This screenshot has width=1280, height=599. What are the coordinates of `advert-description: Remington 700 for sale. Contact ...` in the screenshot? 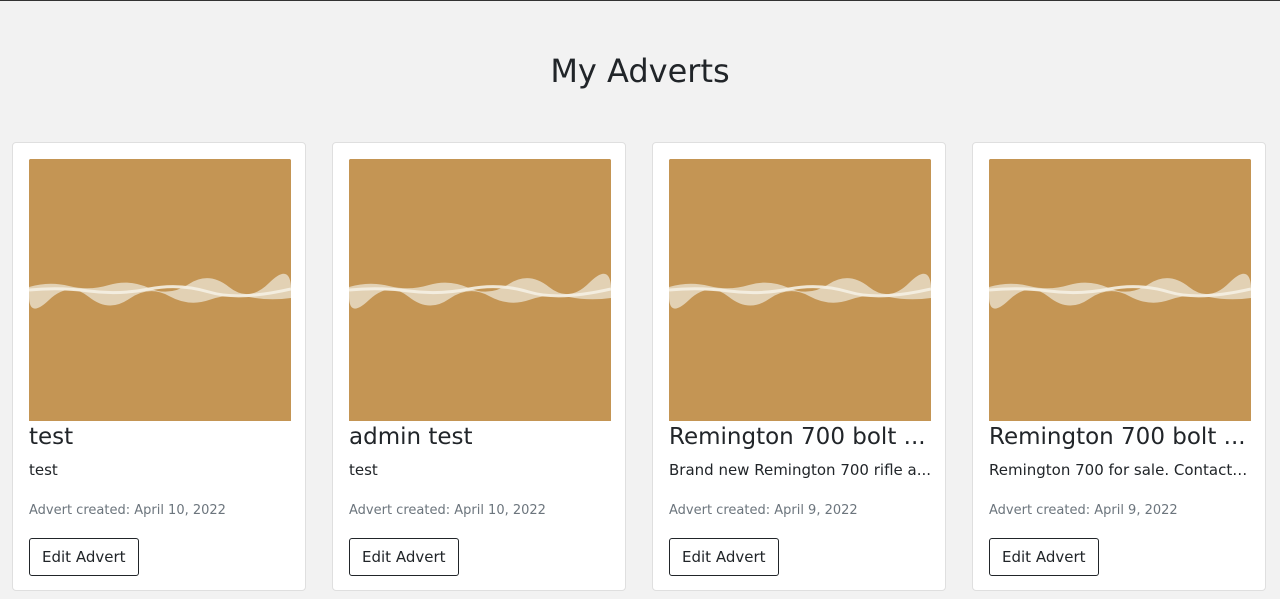 It's located at (1120, 470).